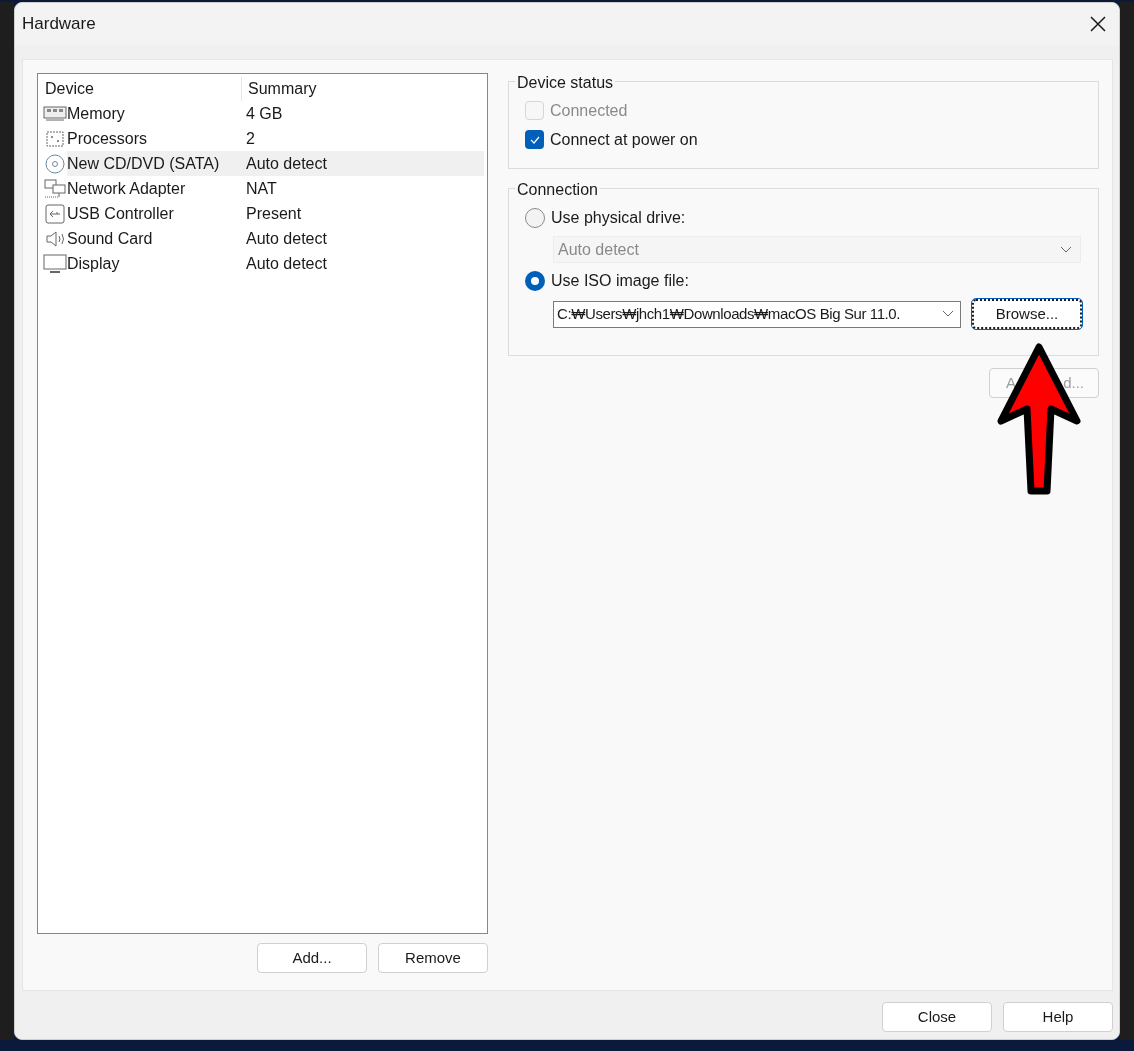 The image size is (1134, 1051). I want to click on help-button: Help, so click(1058, 1017).